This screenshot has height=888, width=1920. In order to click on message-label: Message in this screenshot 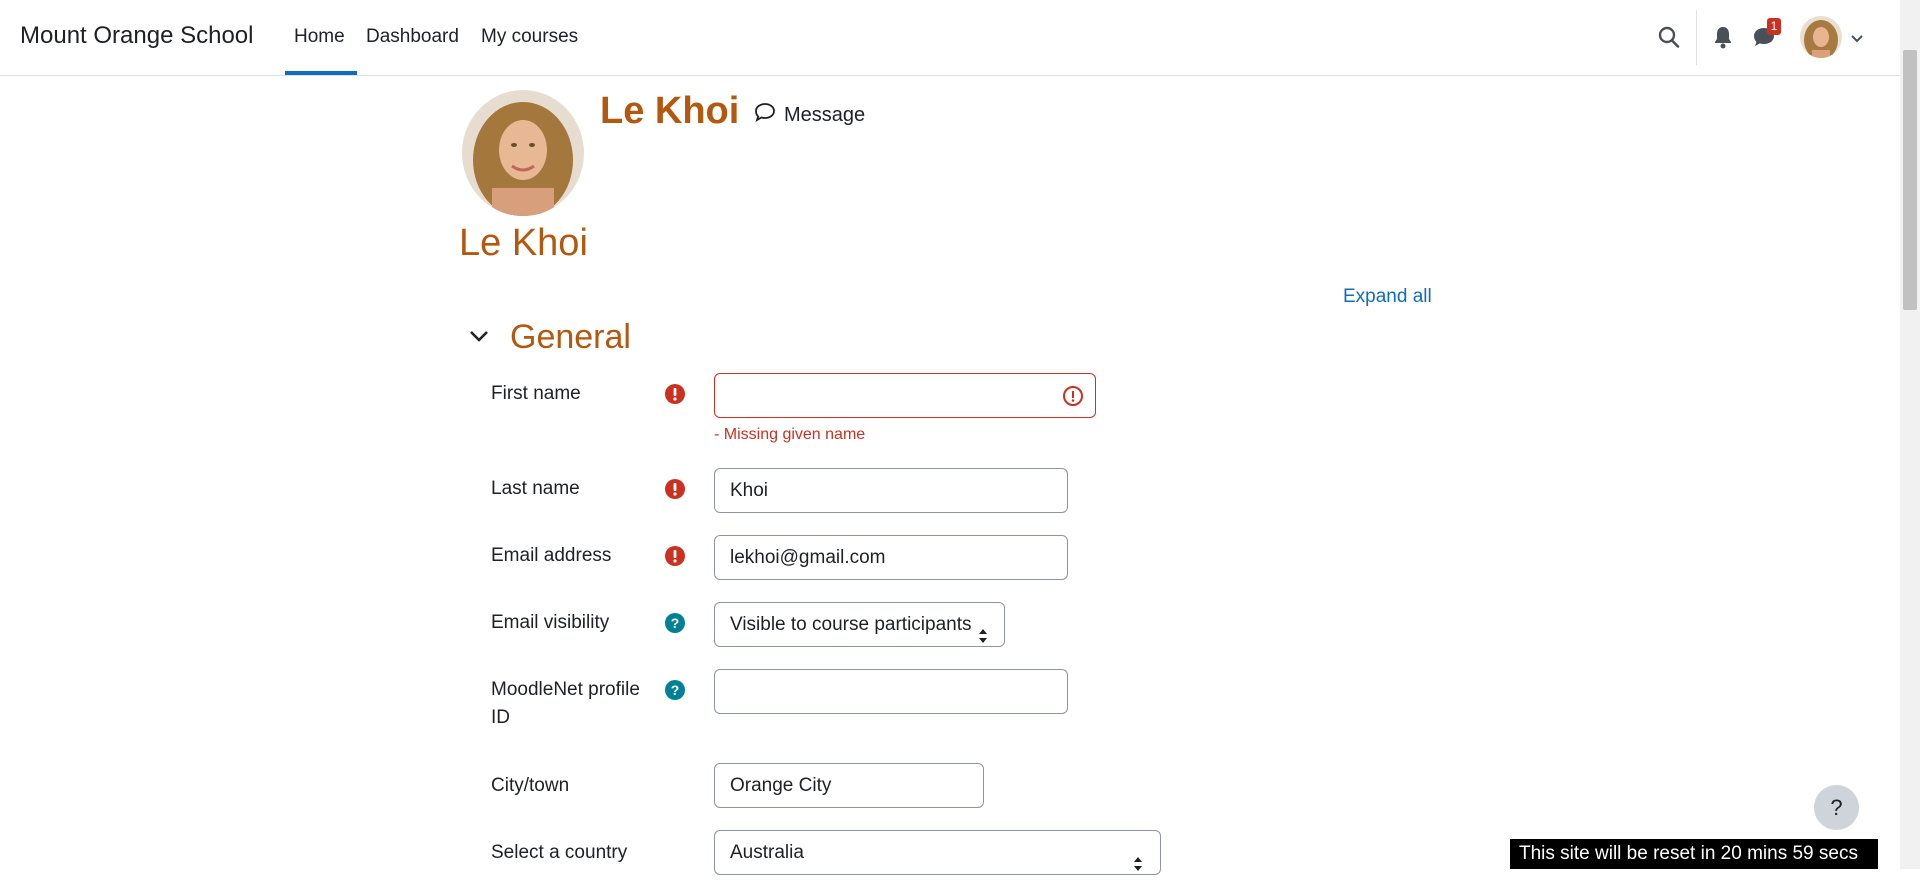, I will do `click(825, 114)`.